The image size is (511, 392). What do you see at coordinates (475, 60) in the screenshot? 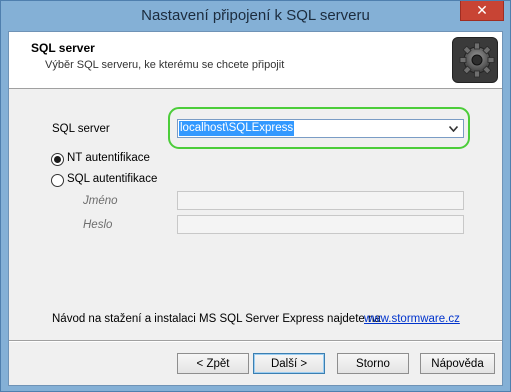
I see `gear-icon` at bounding box center [475, 60].